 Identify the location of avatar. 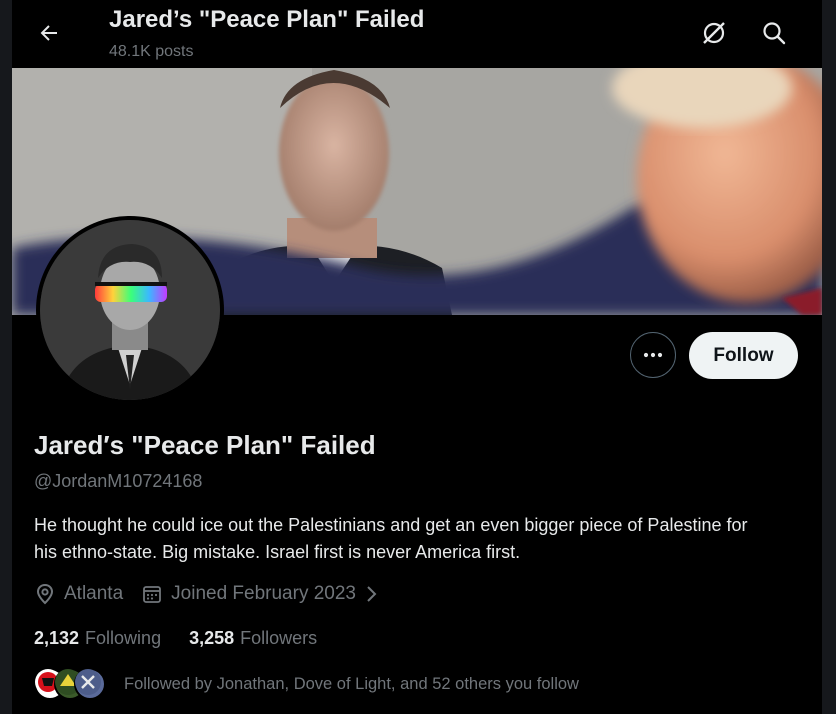
(130, 310).